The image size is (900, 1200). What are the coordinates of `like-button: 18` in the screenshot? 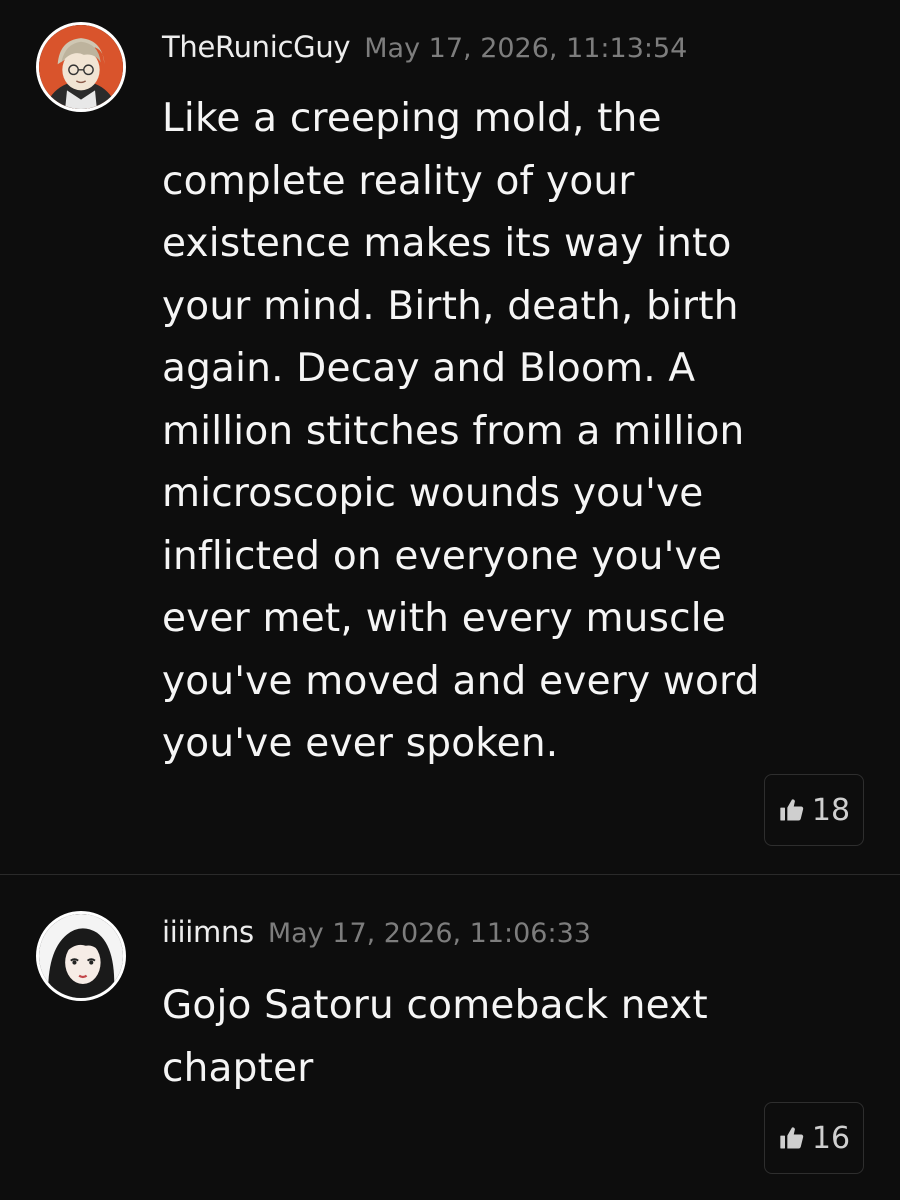 It's located at (814, 810).